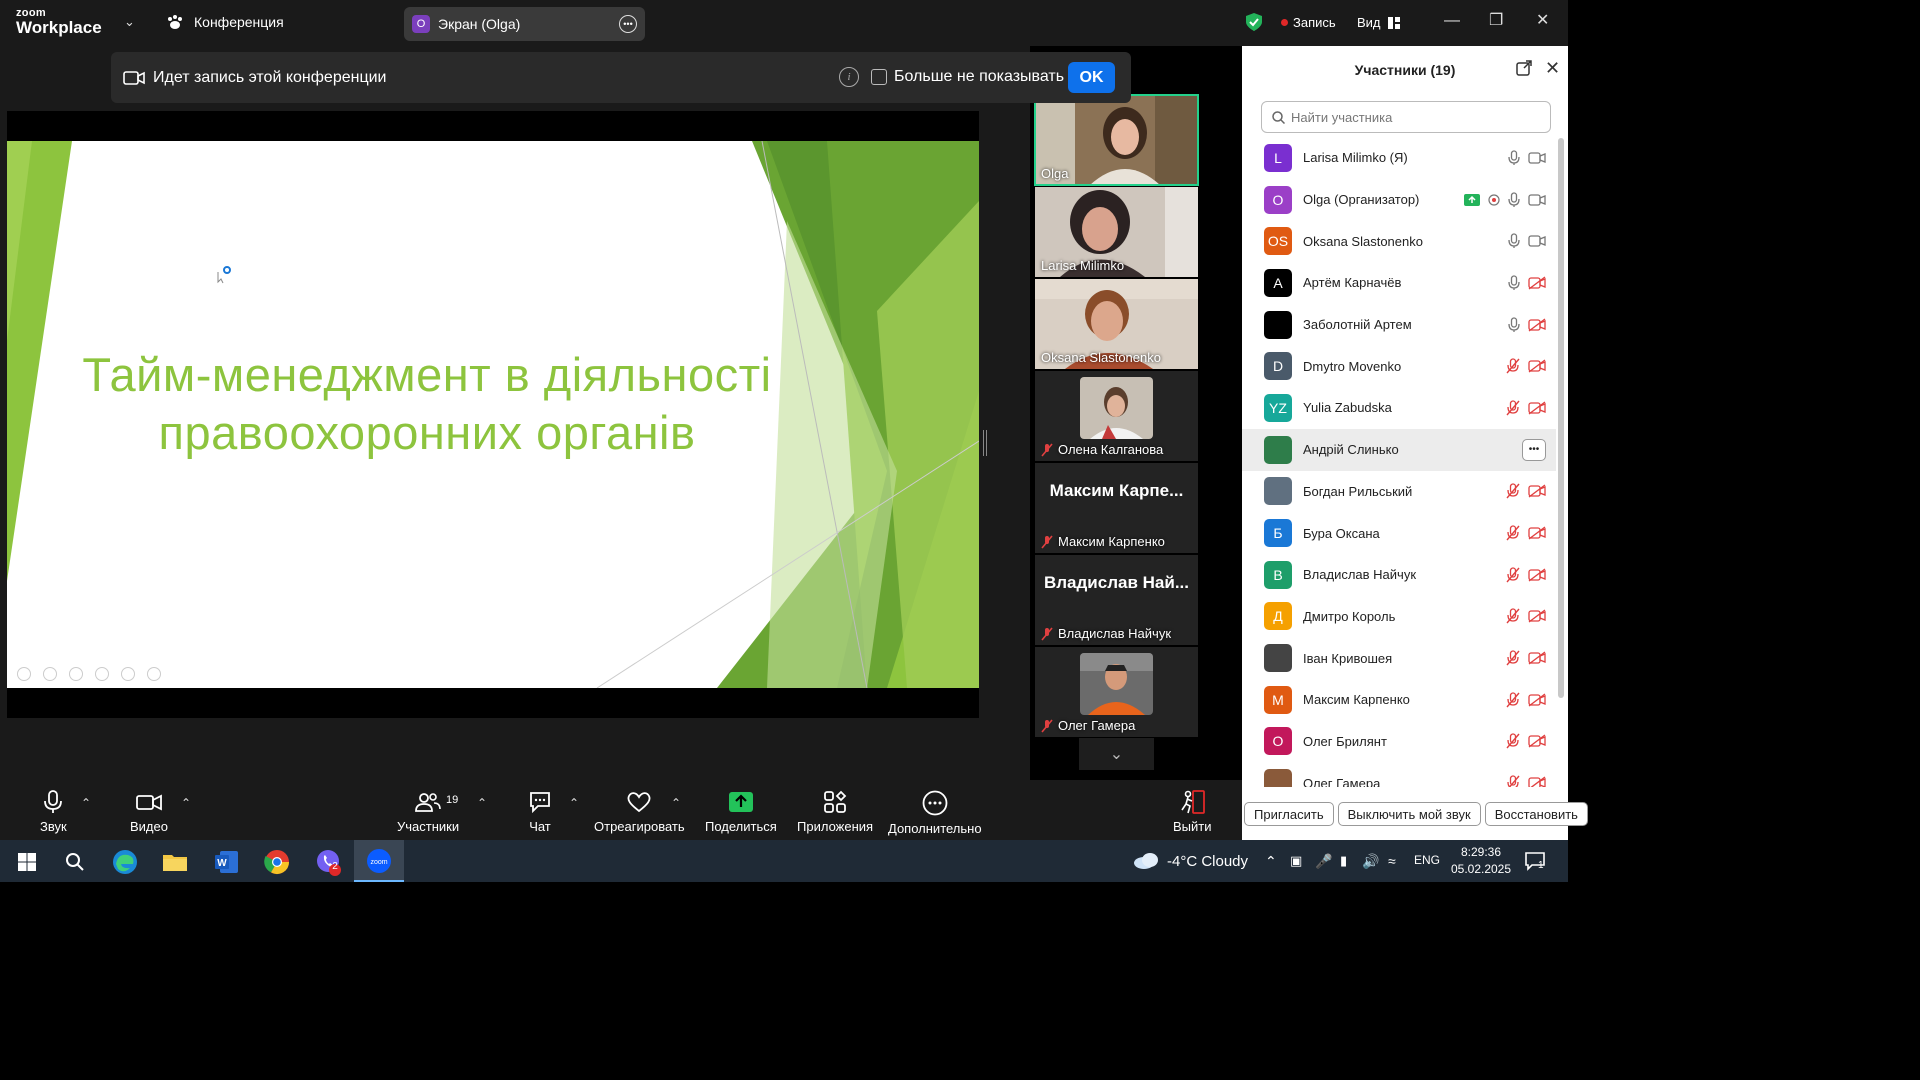 This screenshot has height=1080, width=1920. What do you see at coordinates (225, 22) in the screenshot?
I see `conference-menu: Конференция` at bounding box center [225, 22].